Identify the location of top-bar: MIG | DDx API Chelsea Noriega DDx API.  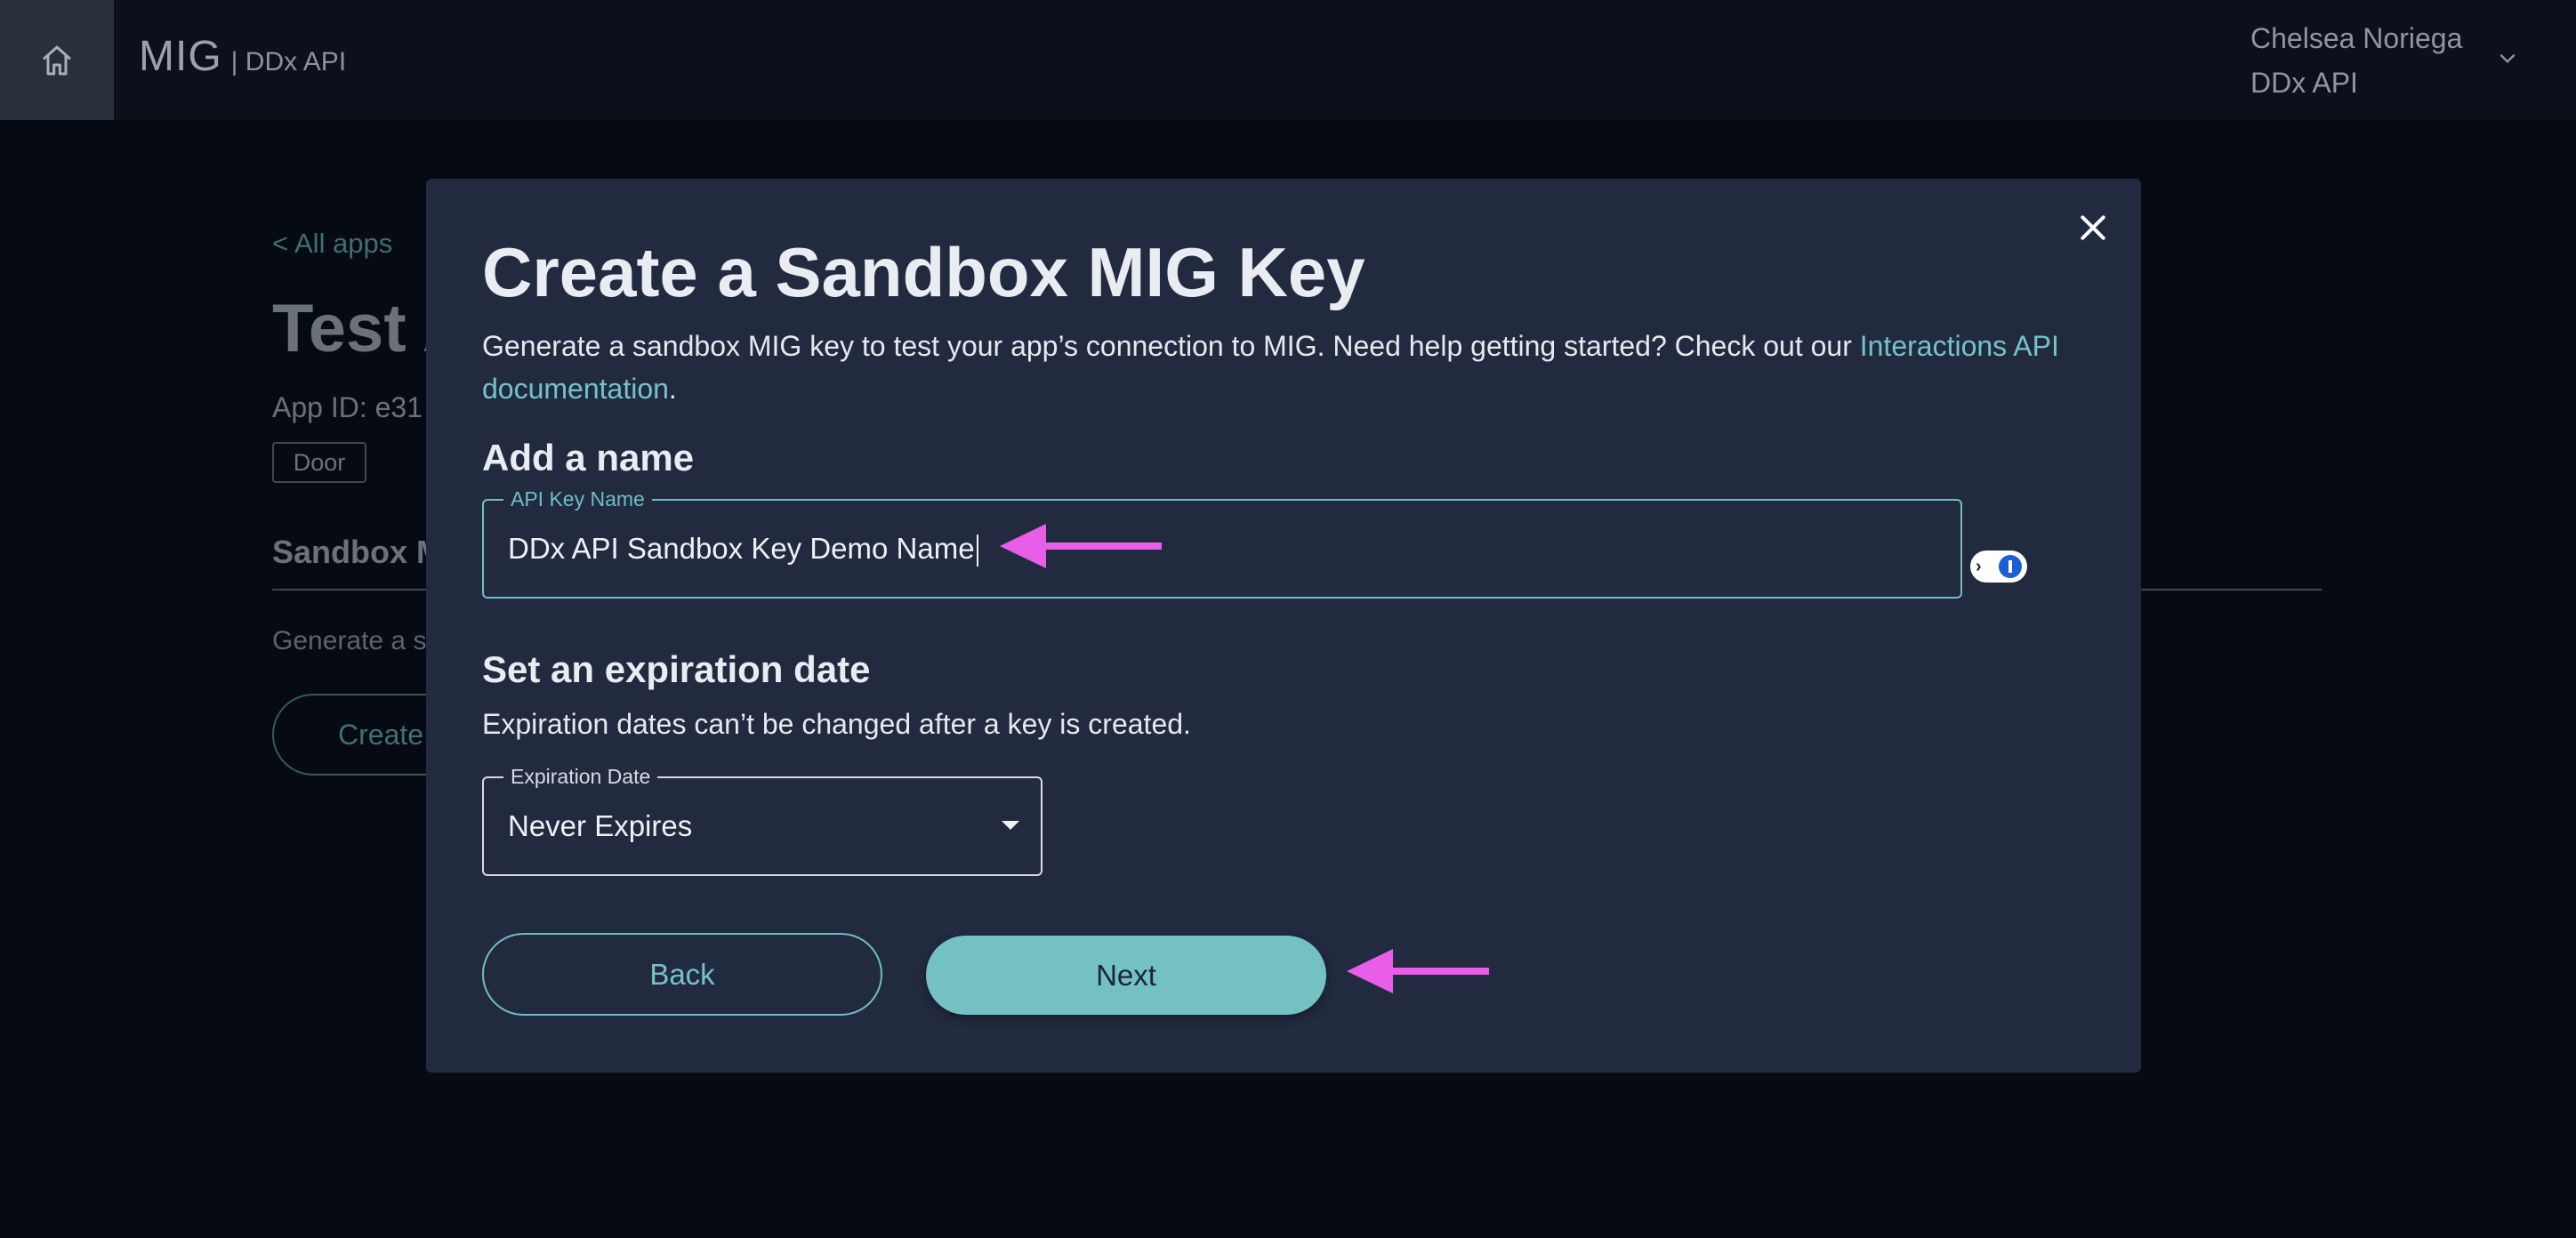
(1288, 60).